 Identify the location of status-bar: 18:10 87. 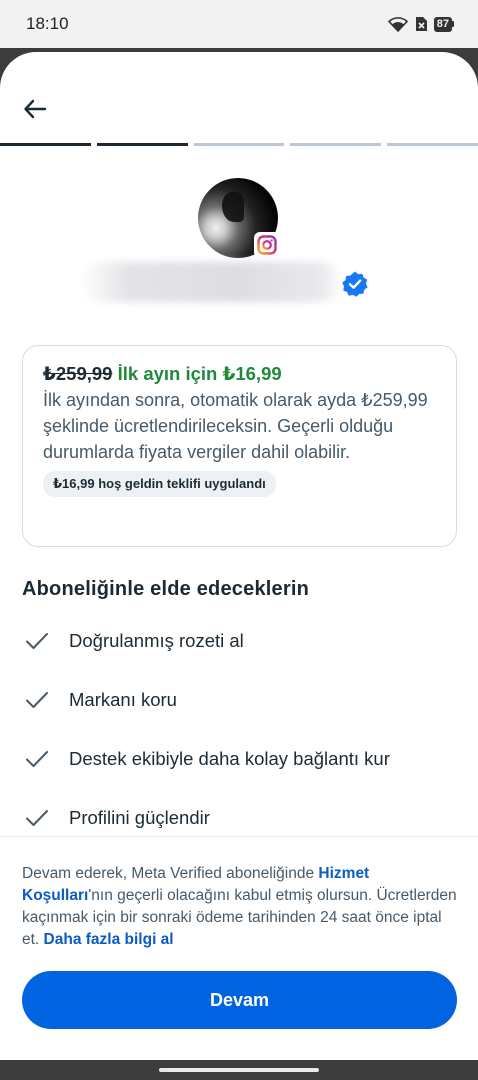
(239, 24).